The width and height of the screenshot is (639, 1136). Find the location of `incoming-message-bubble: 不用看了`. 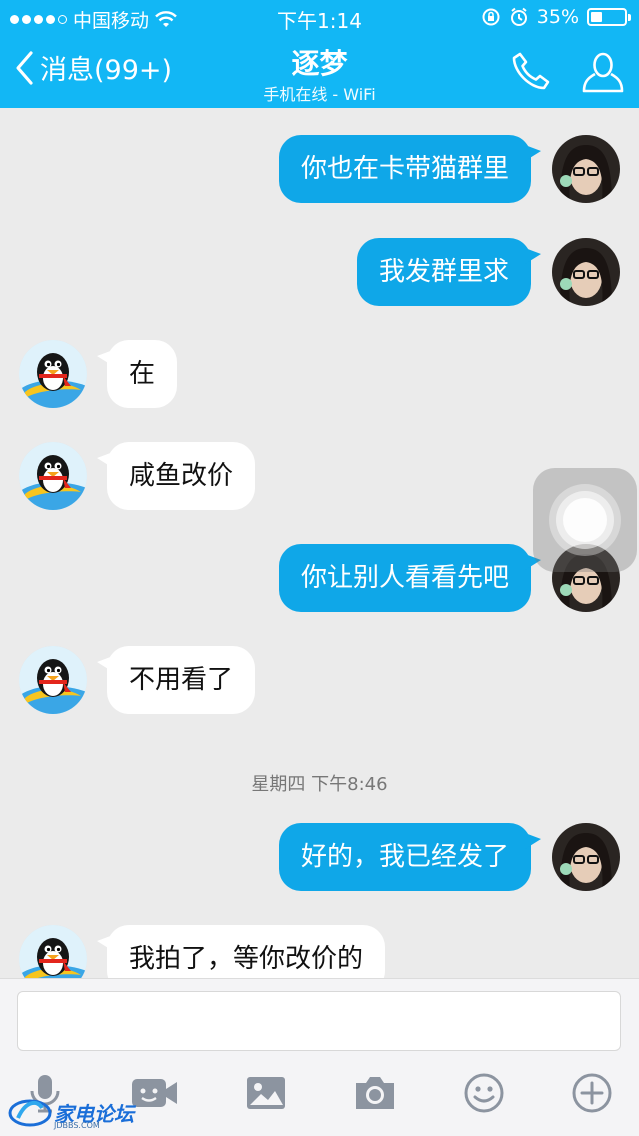

incoming-message-bubble: 不用看了 is located at coordinates (176, 680).